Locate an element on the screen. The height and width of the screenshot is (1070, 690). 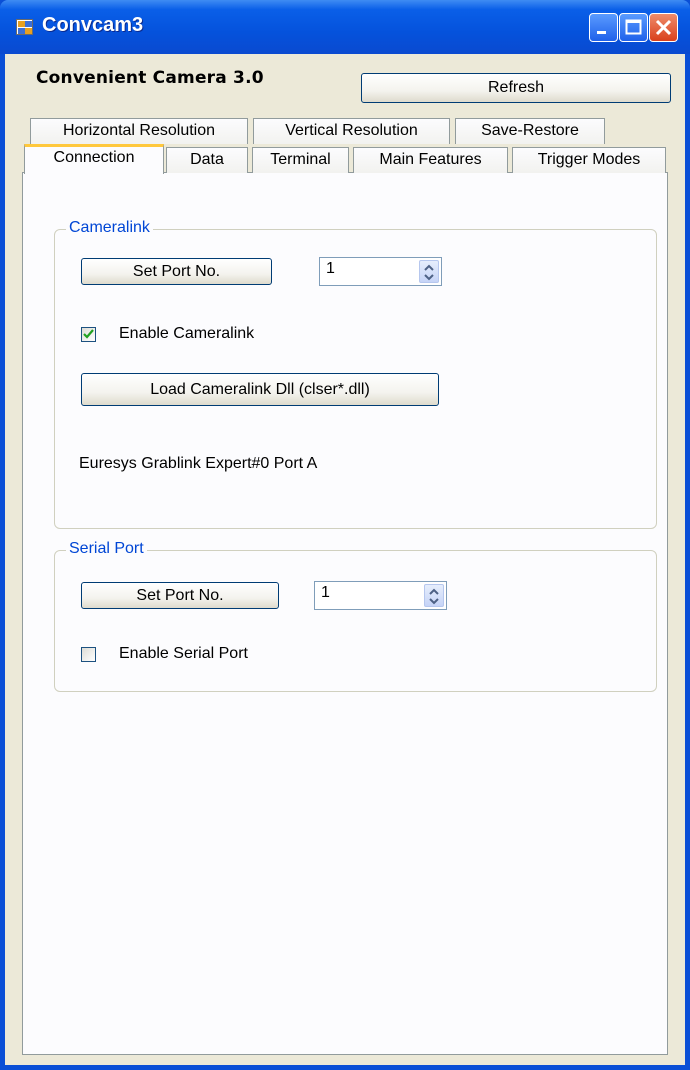
minimize-icon is located at coordinates (601, 32).